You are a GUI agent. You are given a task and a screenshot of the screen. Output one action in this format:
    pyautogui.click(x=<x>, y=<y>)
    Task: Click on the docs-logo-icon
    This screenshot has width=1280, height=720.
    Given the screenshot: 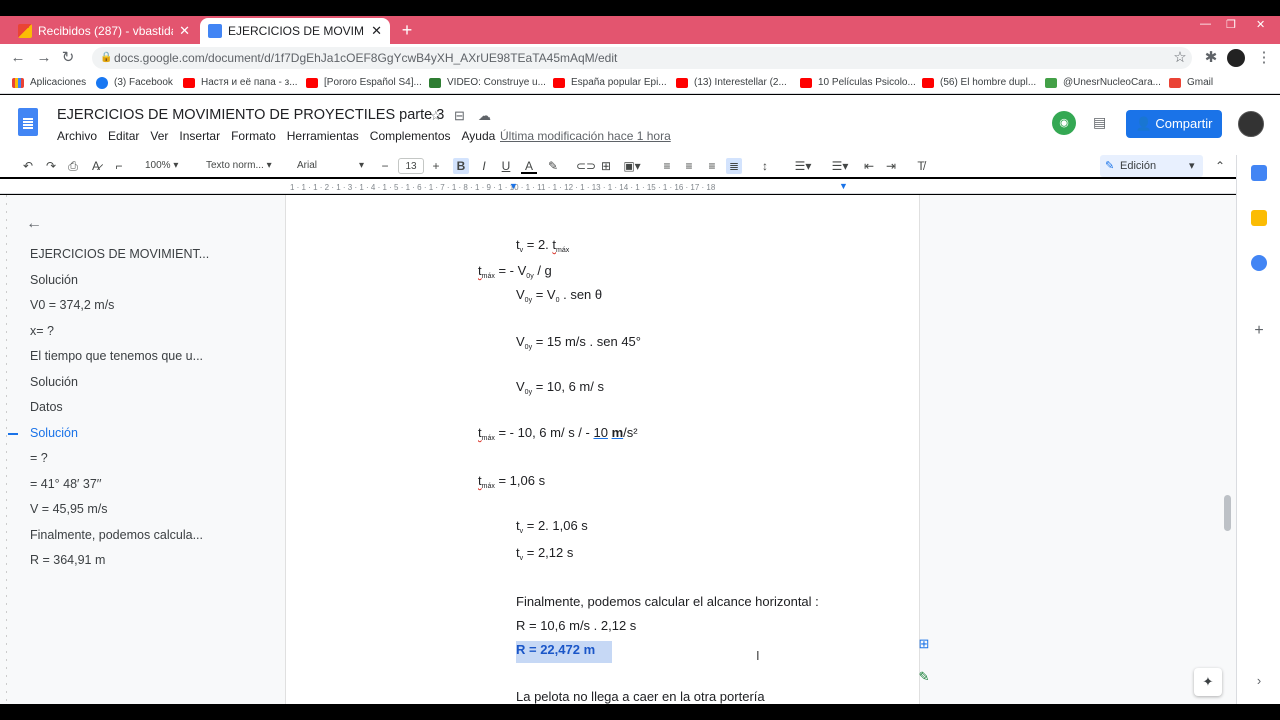 What is the action you would take?
    pyautogui.click(x=28, y=122)
    